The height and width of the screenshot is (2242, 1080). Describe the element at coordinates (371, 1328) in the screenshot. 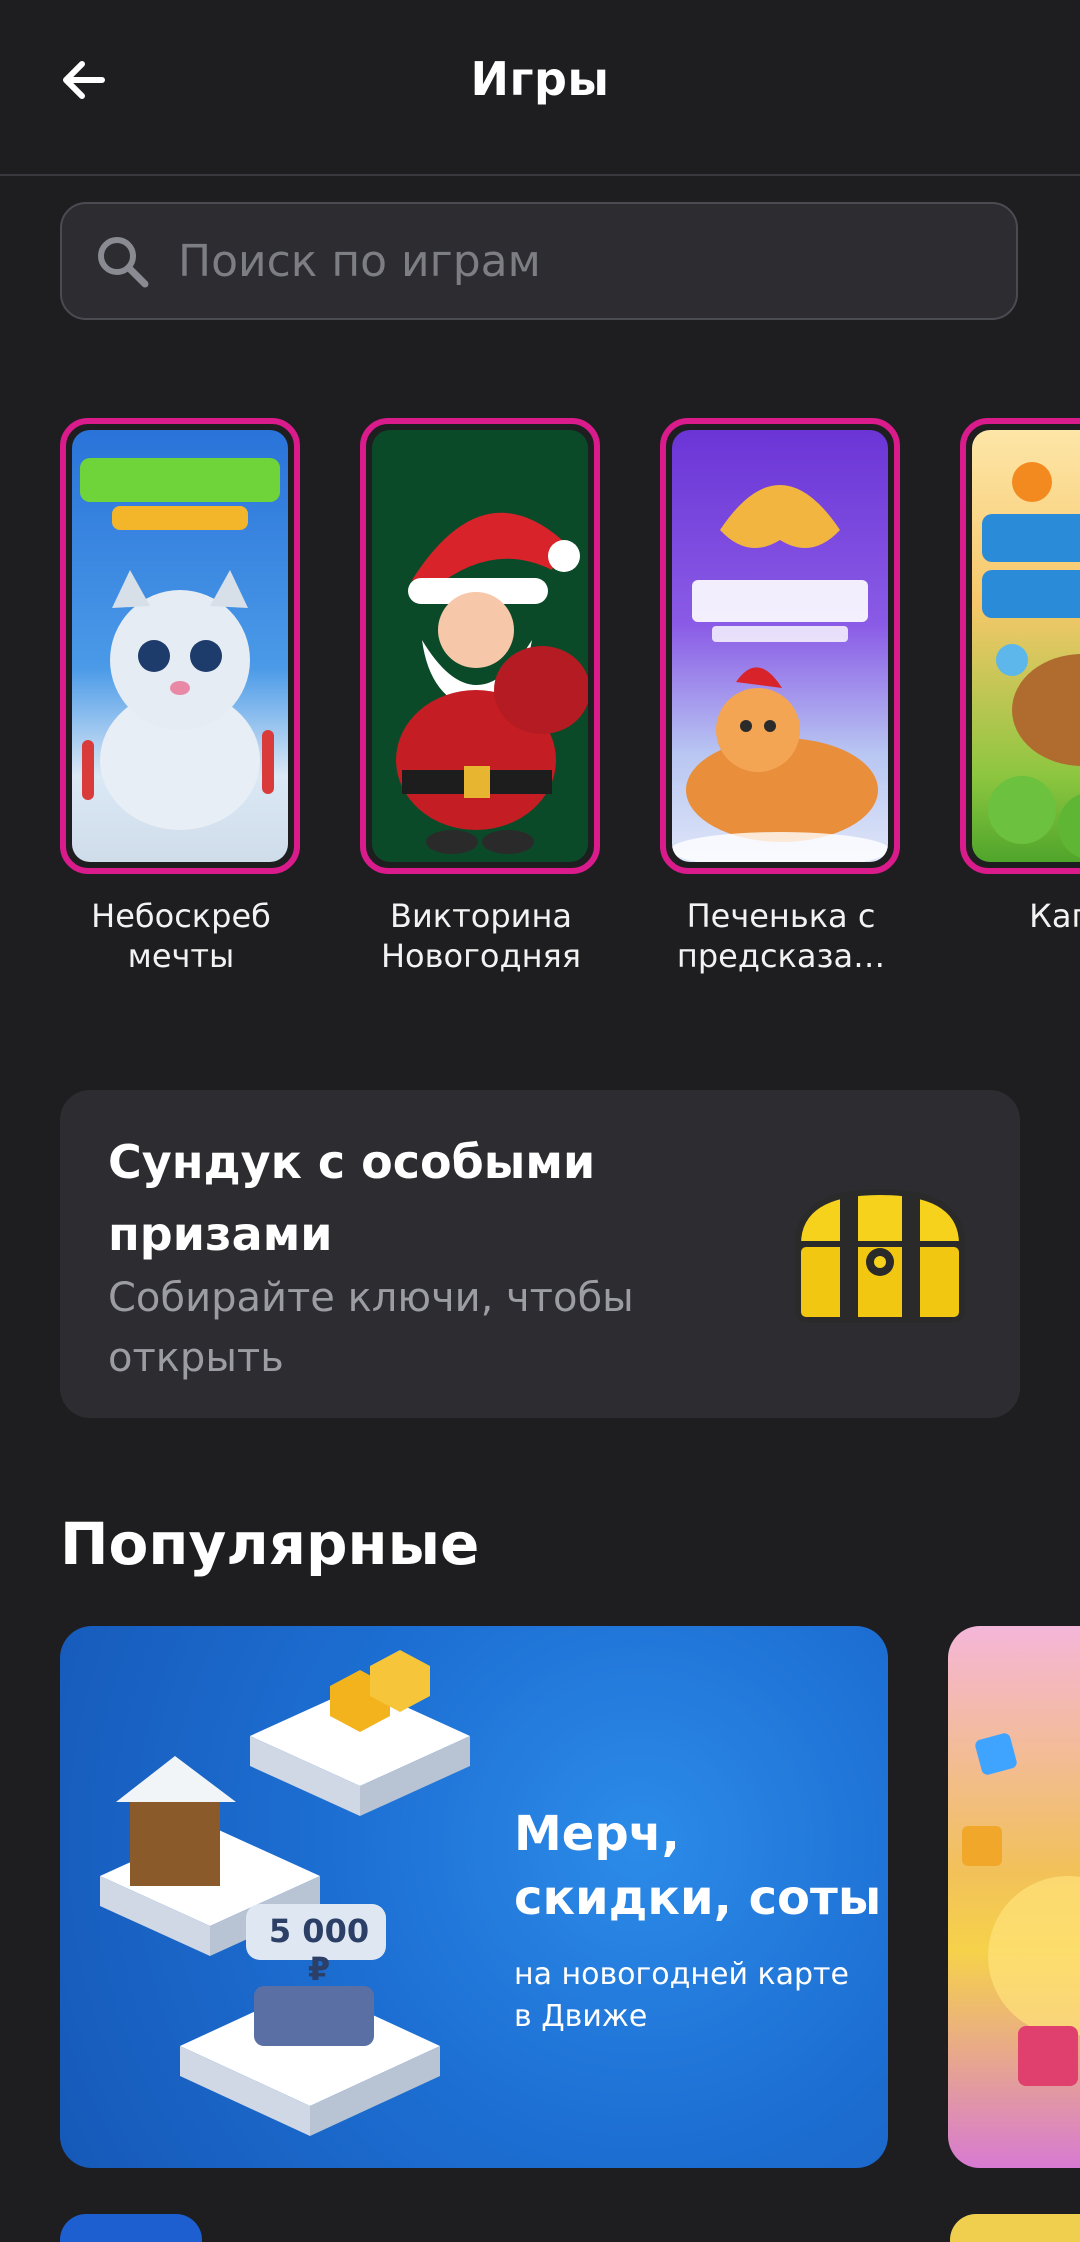

I see `chest-card-subtitle: Собирайте ключи, чтобы открыть` at that location.